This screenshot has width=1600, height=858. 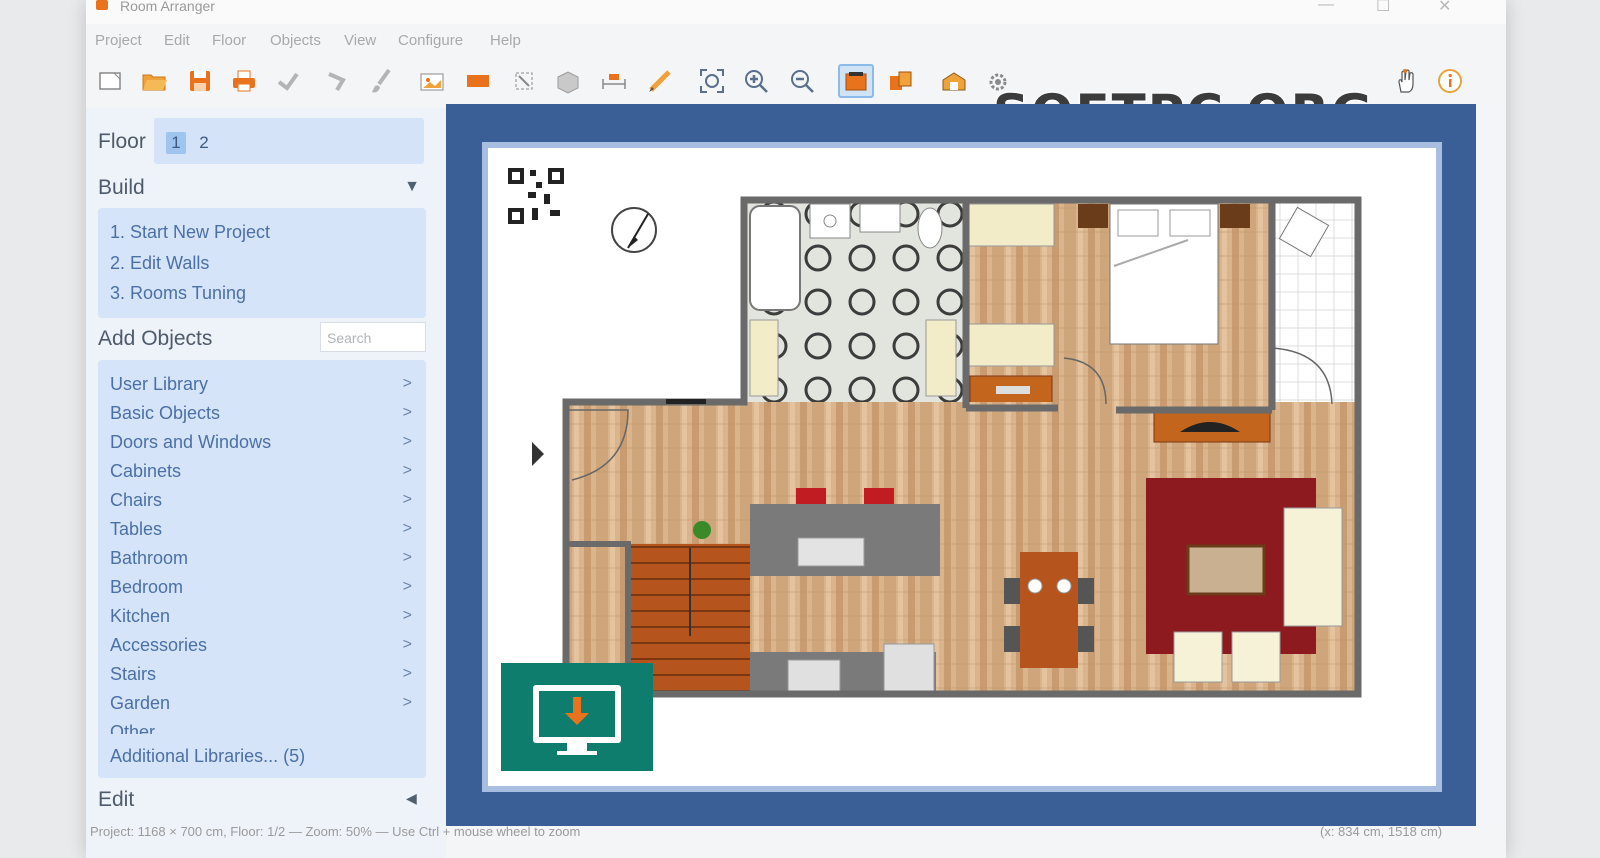 What do you see at coordinates (140, 616) in the screenshot?
I see `list-item-kitchen: Kitchen` at bounding box center [140, 616].